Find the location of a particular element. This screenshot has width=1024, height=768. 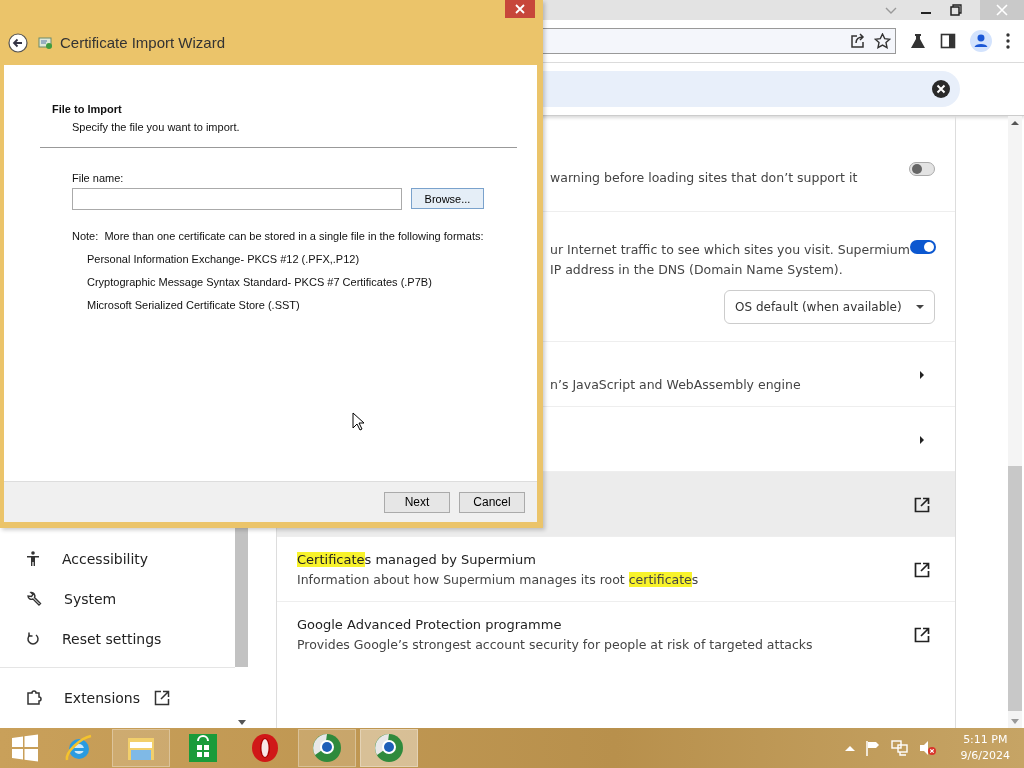

profile-icon is located at coordinates (981, 41).